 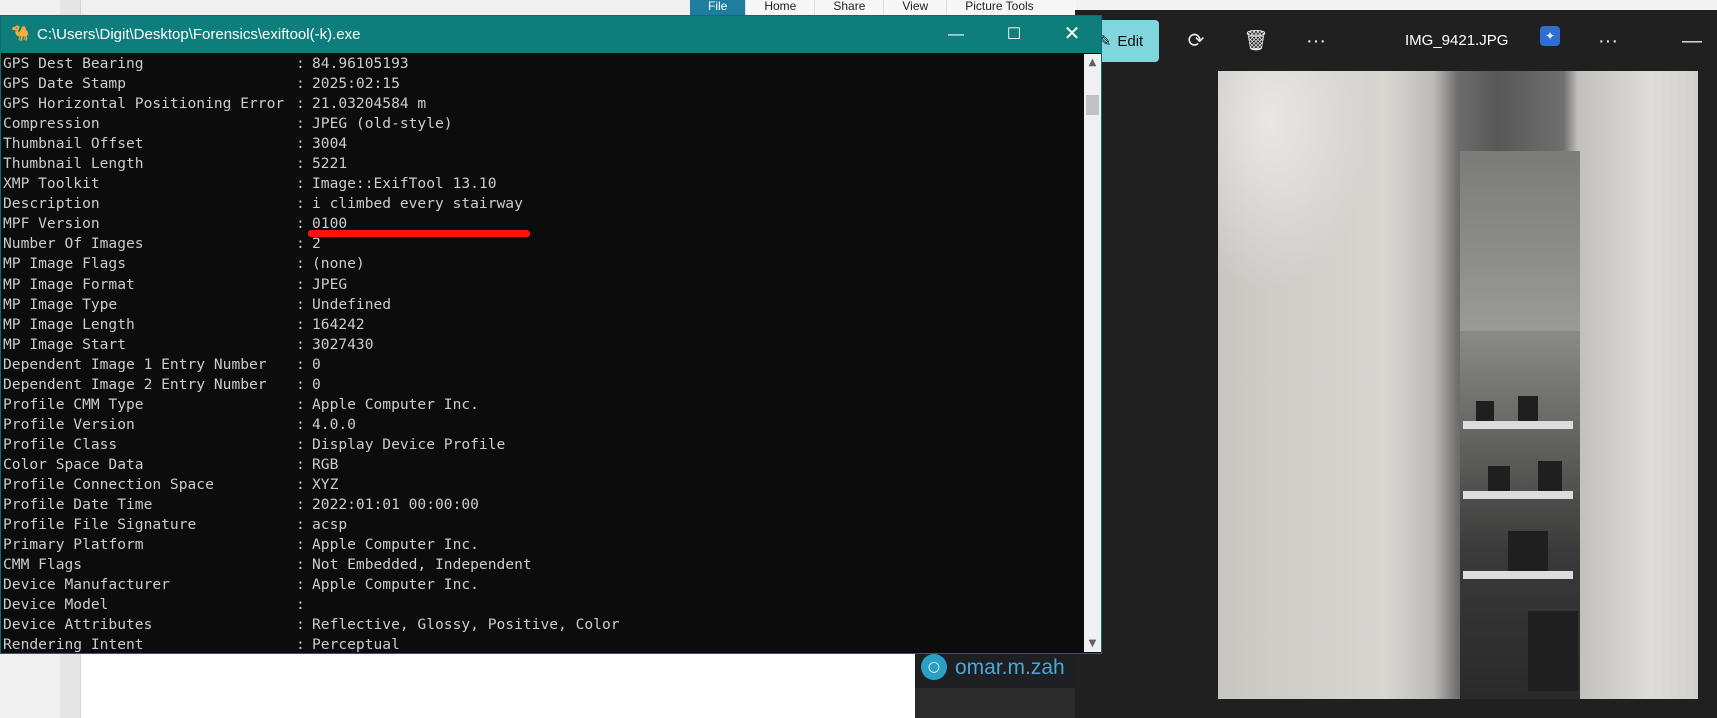 I want to click on delete-icon: 🗑, so click(x=1256, y=41).